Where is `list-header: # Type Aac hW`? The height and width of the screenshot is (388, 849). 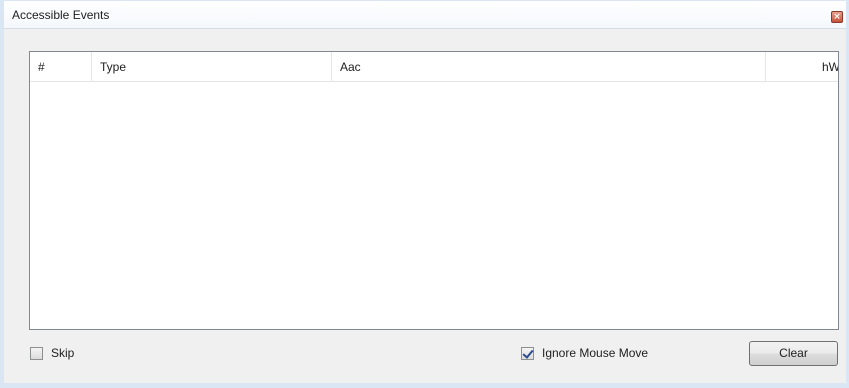 list-header: # Type Aac hW is located at coordinates (434, 67).